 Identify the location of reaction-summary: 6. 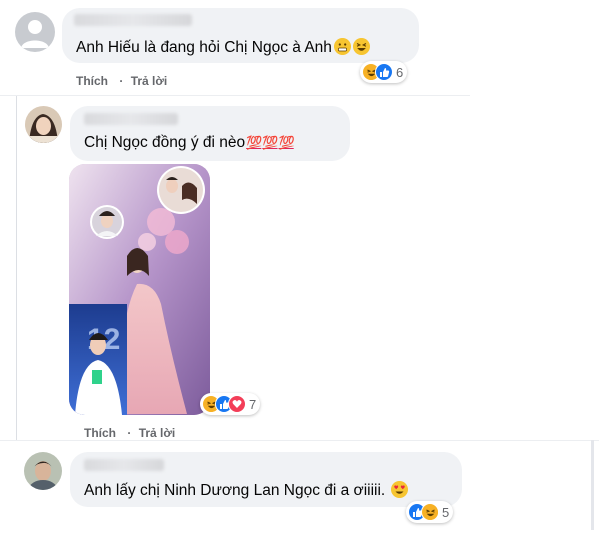
(384, 72).